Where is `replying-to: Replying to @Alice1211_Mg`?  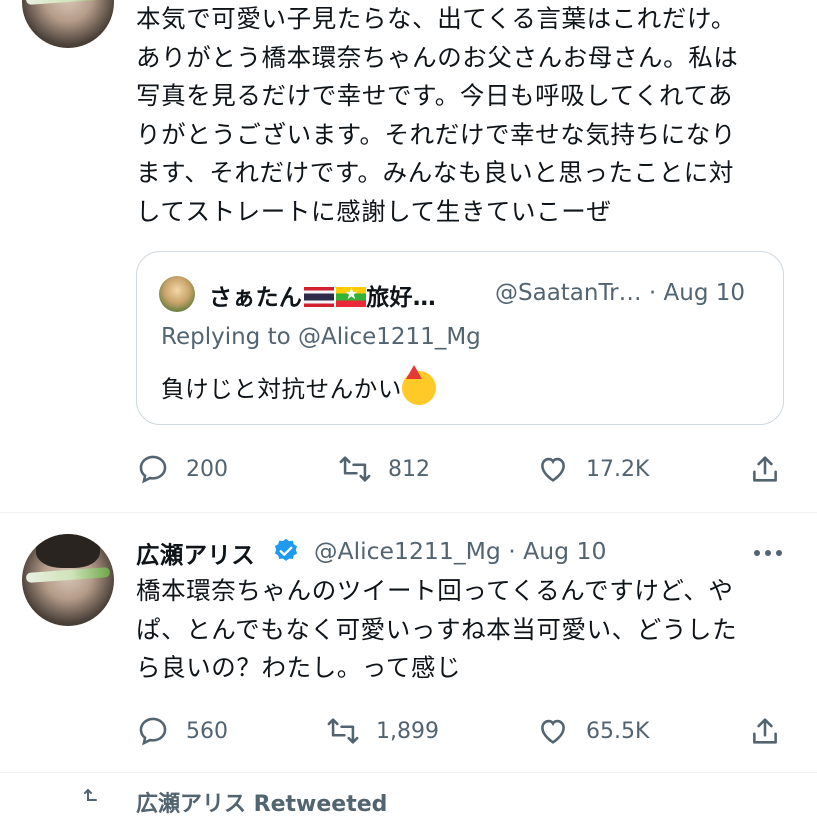
replying-to: Replying to @Alice1211_Mg is located at coordinates (321, 337).